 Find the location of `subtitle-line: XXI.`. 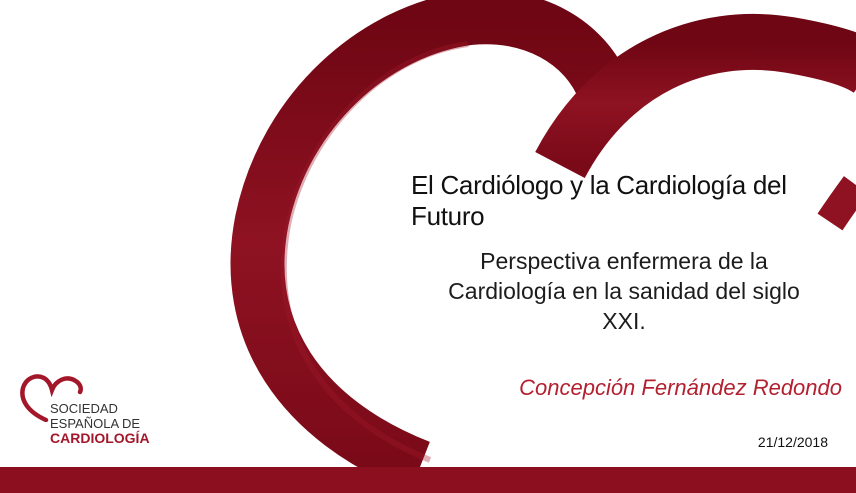

subtitle-line: XXI. is located at coordinates (624, 321).